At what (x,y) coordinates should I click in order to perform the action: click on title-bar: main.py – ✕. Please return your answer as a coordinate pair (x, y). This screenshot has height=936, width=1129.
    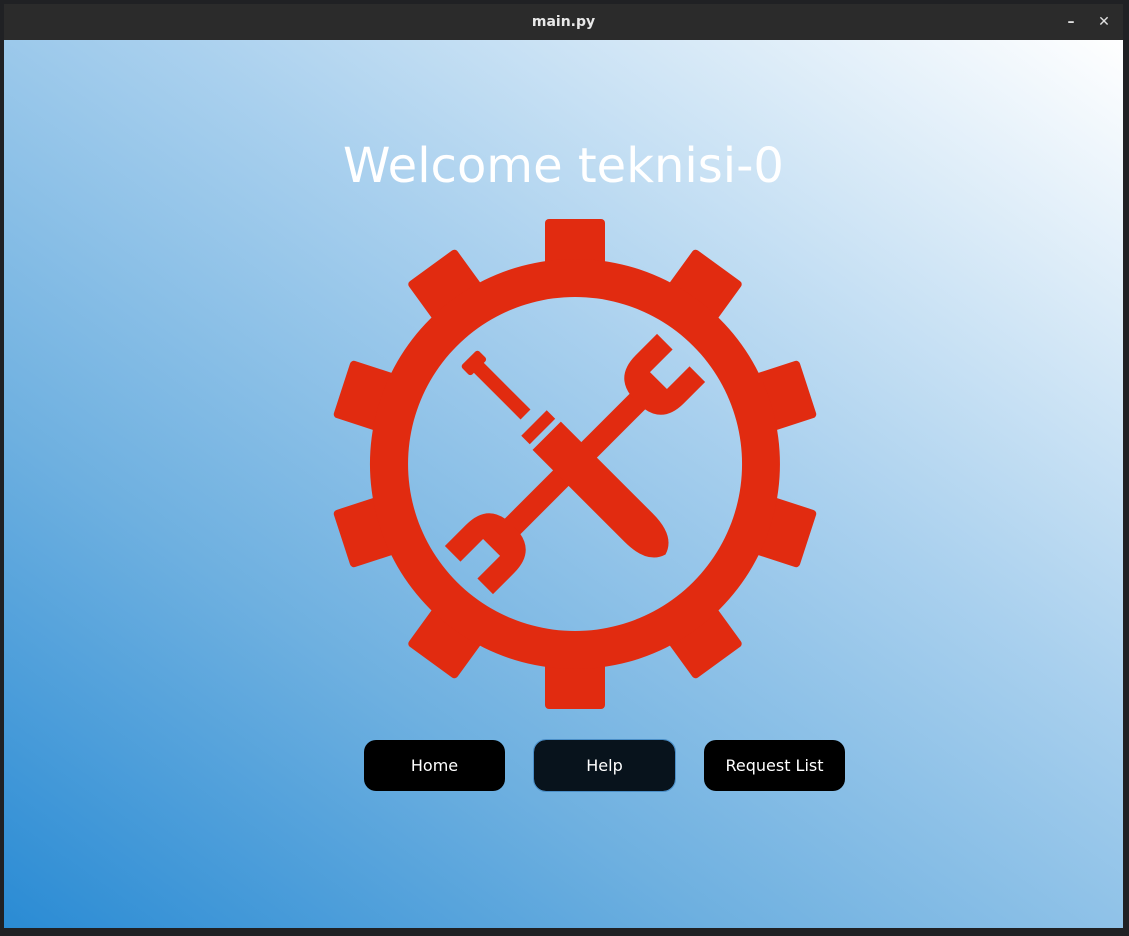
    Looking at the image, I should click on (563, 22).